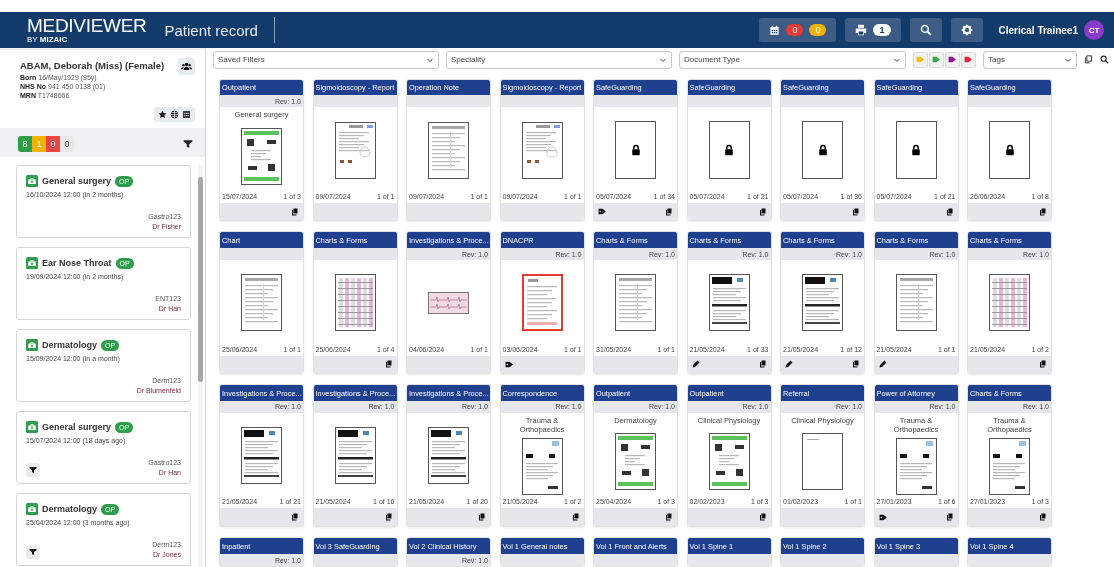 The width and height of the screenshot is (1114, 567). I want to click on print-icon, so click(861, 30).